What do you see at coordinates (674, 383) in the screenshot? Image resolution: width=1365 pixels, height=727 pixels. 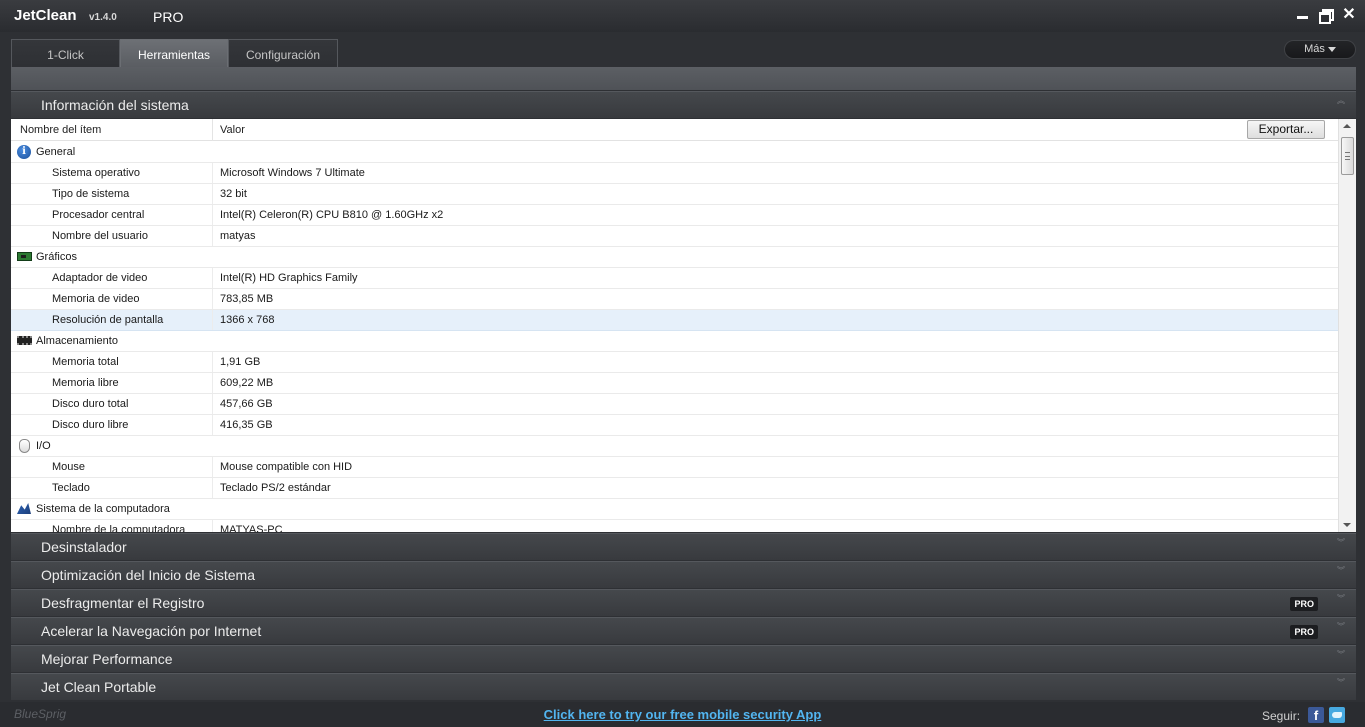 I see `table-row: Memoria libre 609,22 MB` at bounding box center [674, 383].